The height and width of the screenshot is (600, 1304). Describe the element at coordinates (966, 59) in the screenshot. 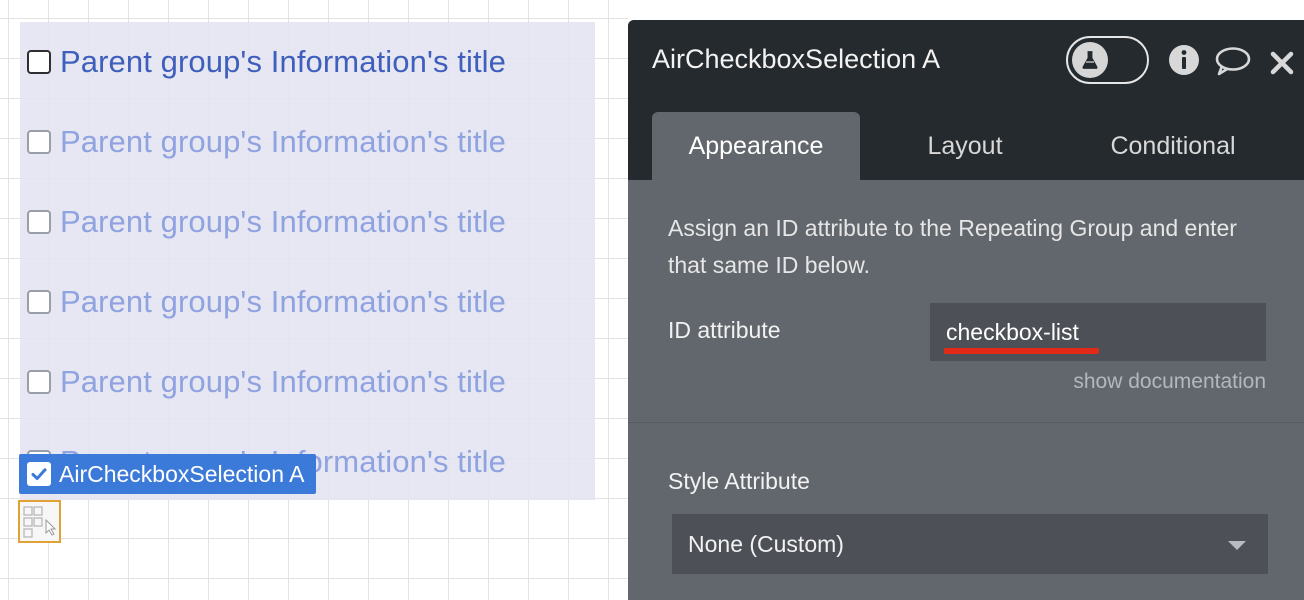

I see `panel-header: AirCheckboxSelection A` at that location.